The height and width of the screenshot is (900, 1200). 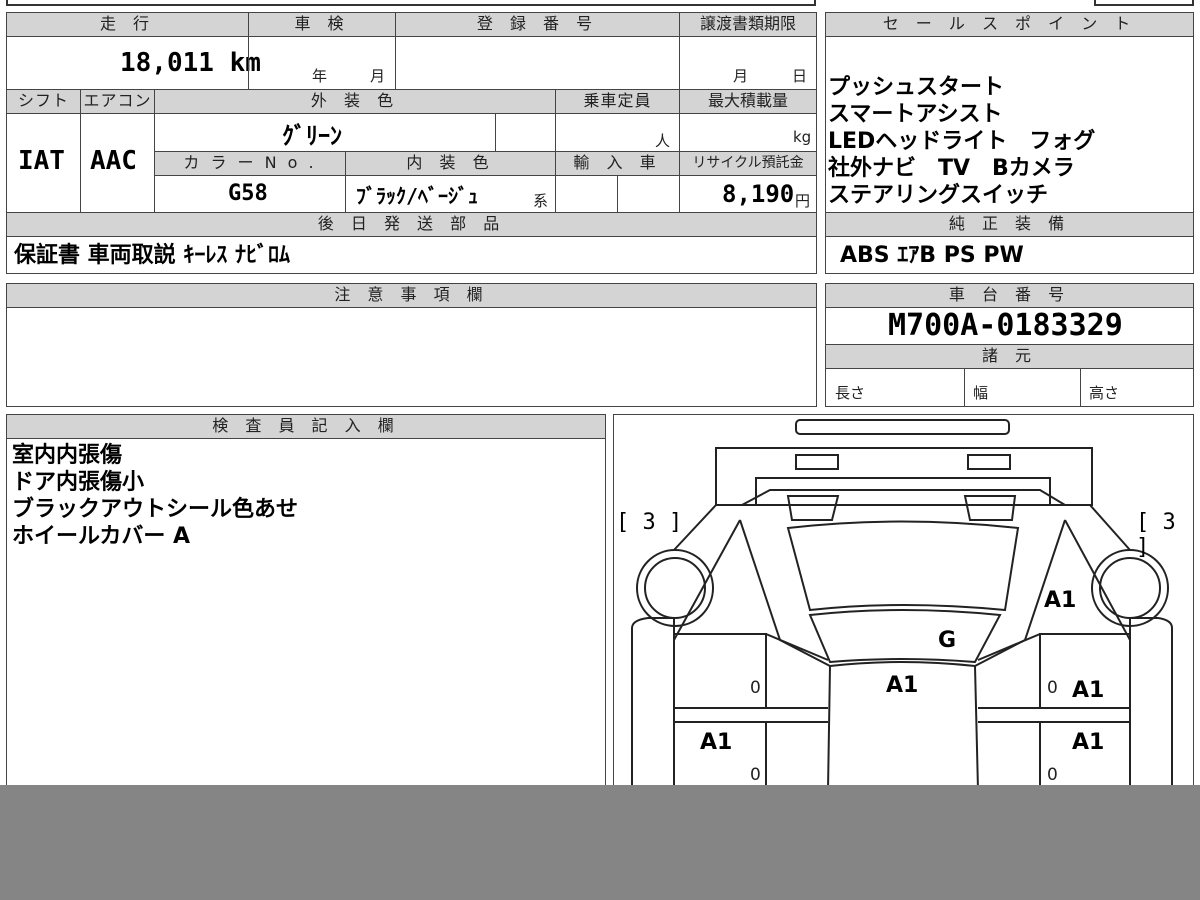 I want to click on later-parts-header: 後 日 発 送 部 品, so click(x=411, y=224).